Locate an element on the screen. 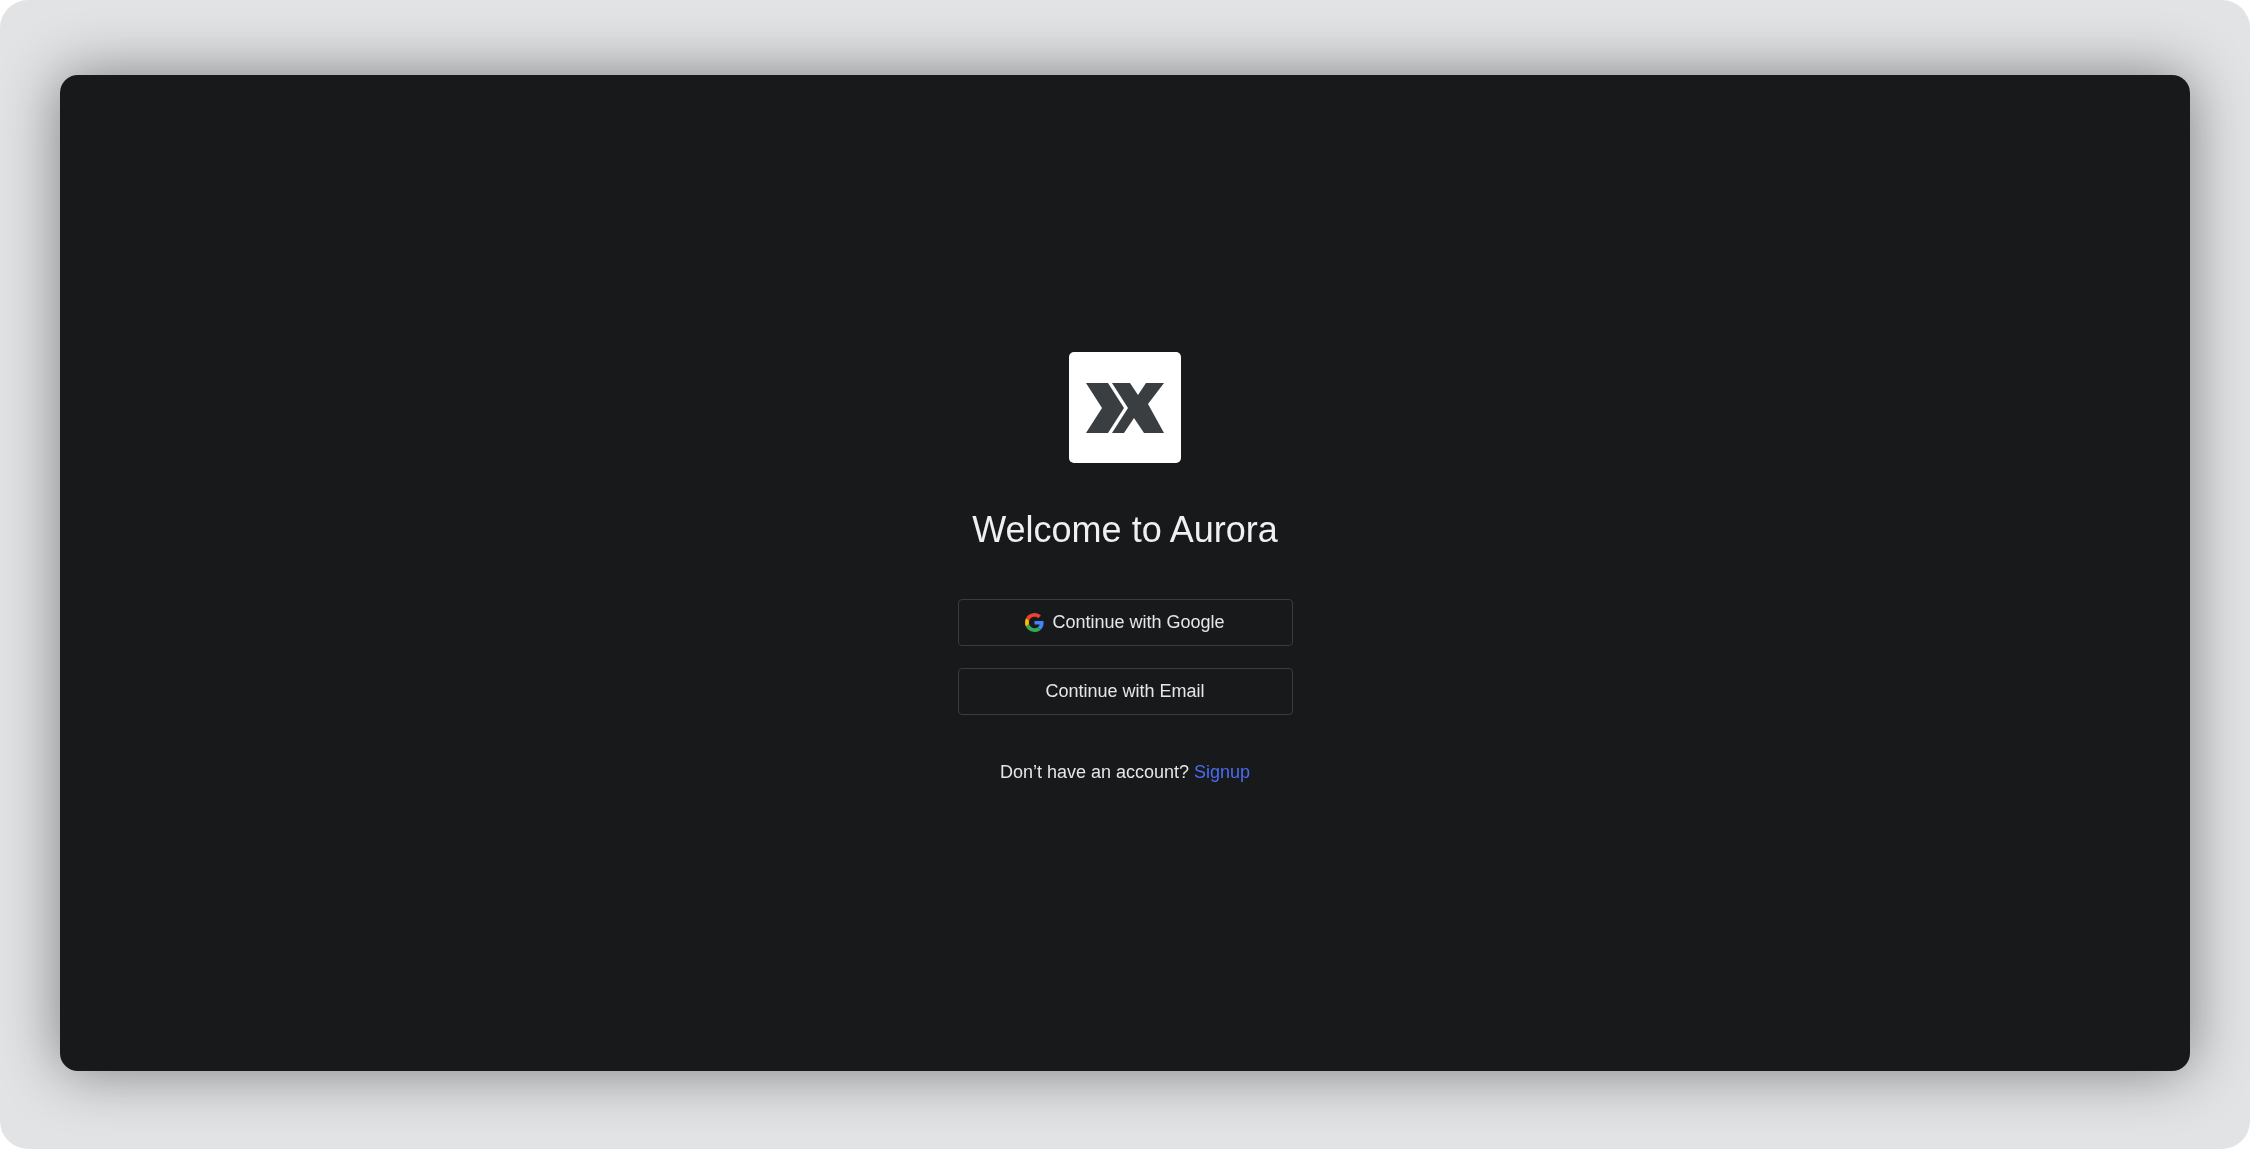  signup-link: Signup is located at coordinates (1222, 772).